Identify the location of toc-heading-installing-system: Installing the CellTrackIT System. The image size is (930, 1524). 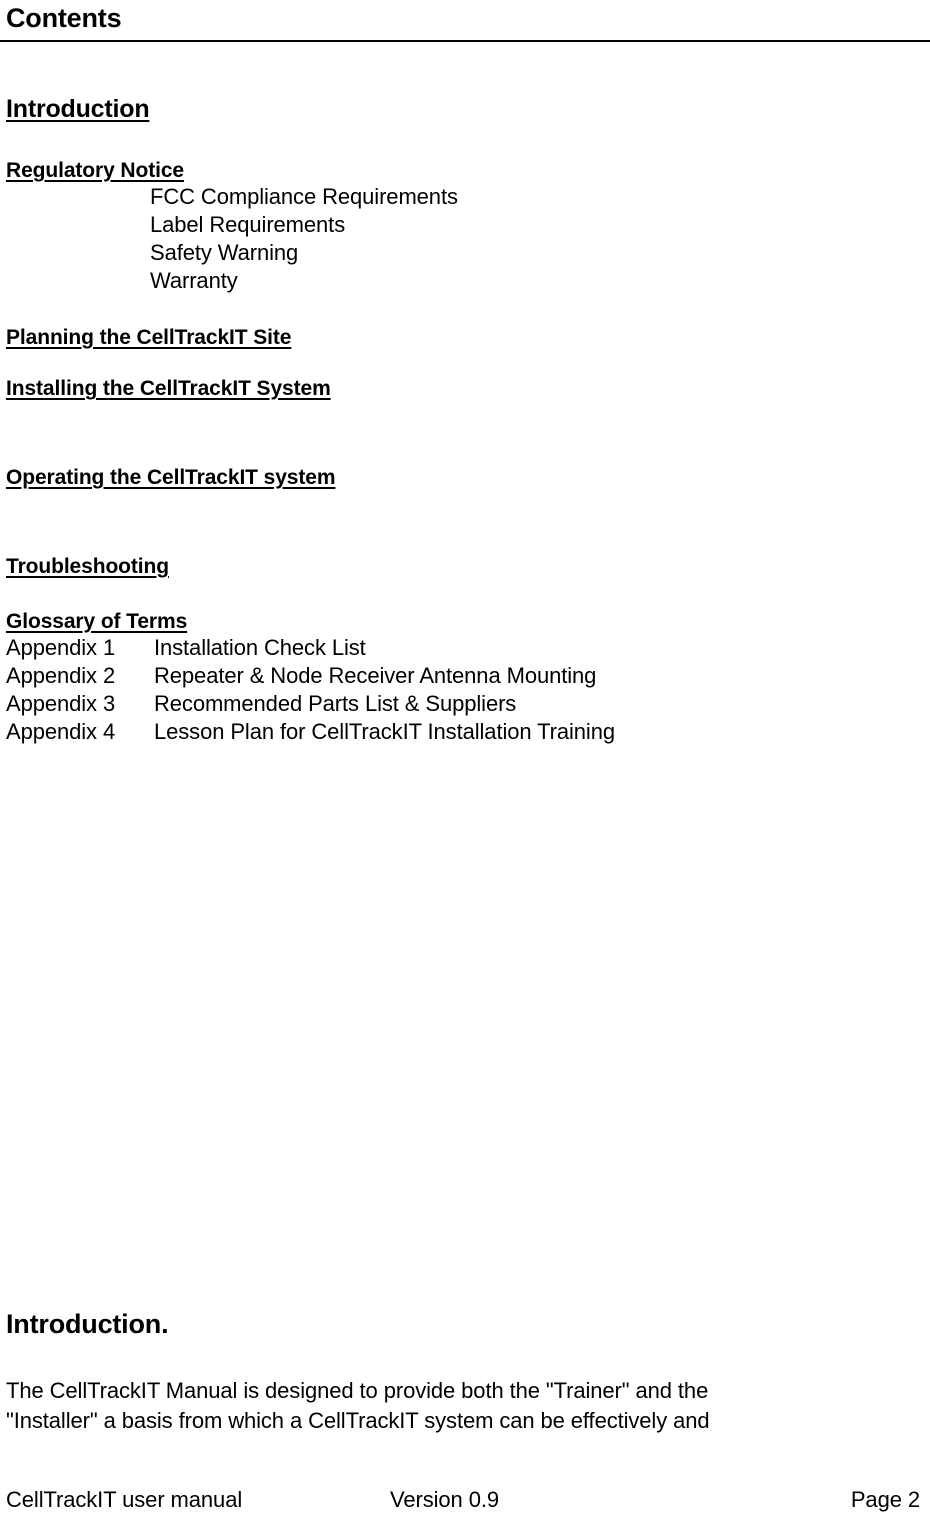
(168, 388).